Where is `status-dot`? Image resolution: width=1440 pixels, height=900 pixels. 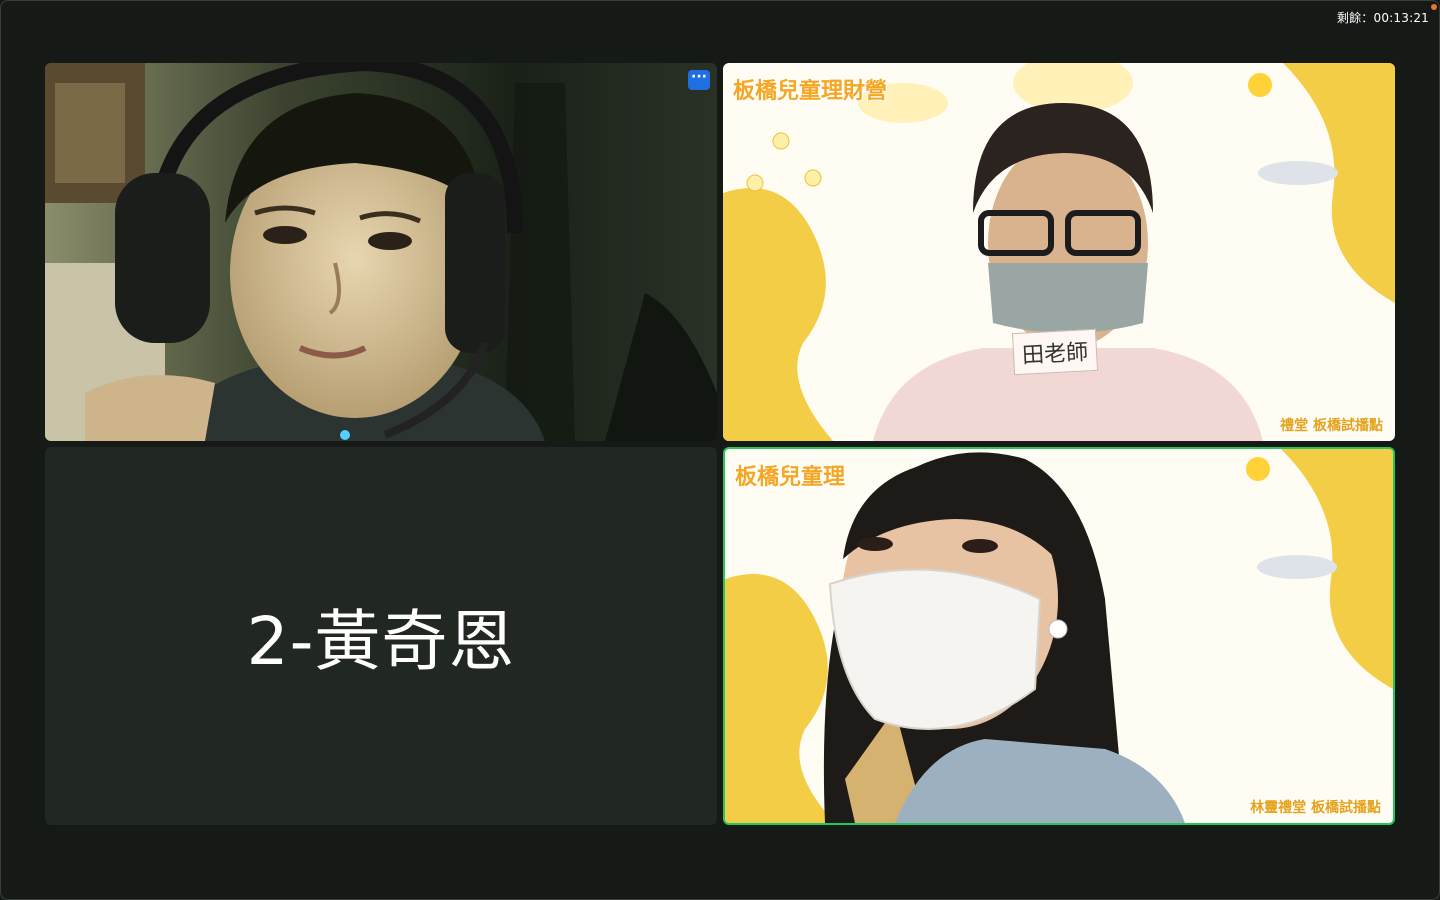
status-dot is located at coordinates (1434, 7).